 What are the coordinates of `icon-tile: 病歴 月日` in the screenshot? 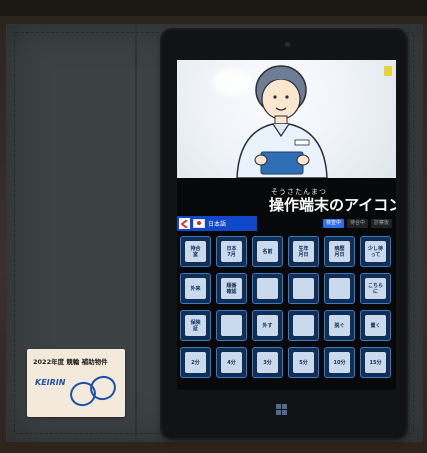 It's located at (339, 251).